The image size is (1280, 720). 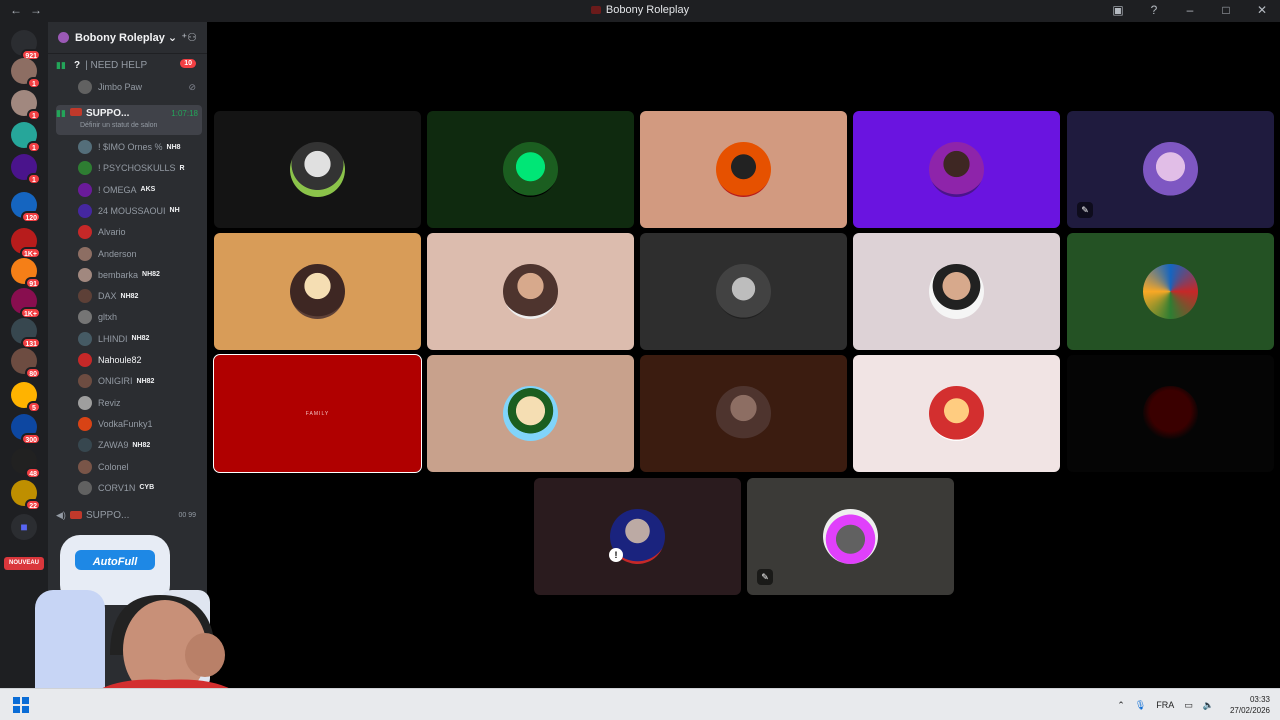 I want to click on username: ! OMEGA, so click(x=117, y=189).